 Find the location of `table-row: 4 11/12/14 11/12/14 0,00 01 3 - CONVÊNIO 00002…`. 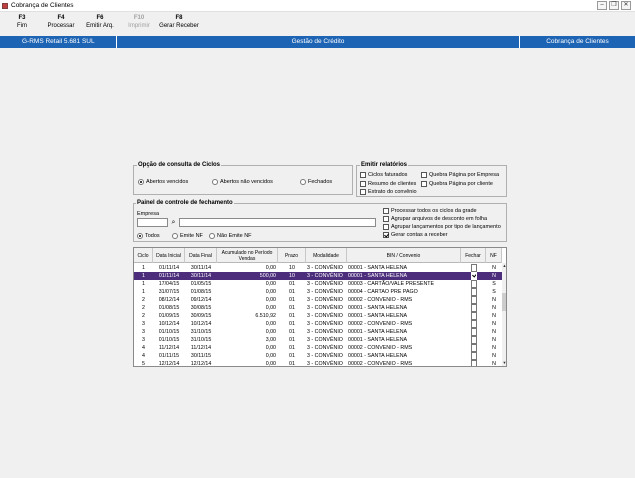

table-row: 4 11/12/14 11/12/14 0,00 01 3 - CONVÊNIO 00002… is located at coordinates (318, 348).